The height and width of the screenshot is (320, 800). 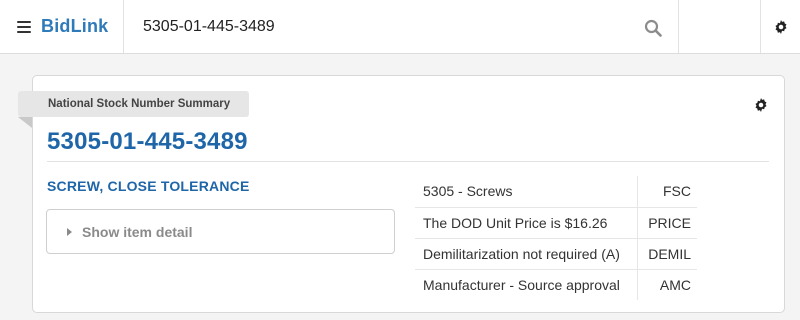 I want to click on nsn-title: 5305-01-445-3489, so click(x=147, y=141).